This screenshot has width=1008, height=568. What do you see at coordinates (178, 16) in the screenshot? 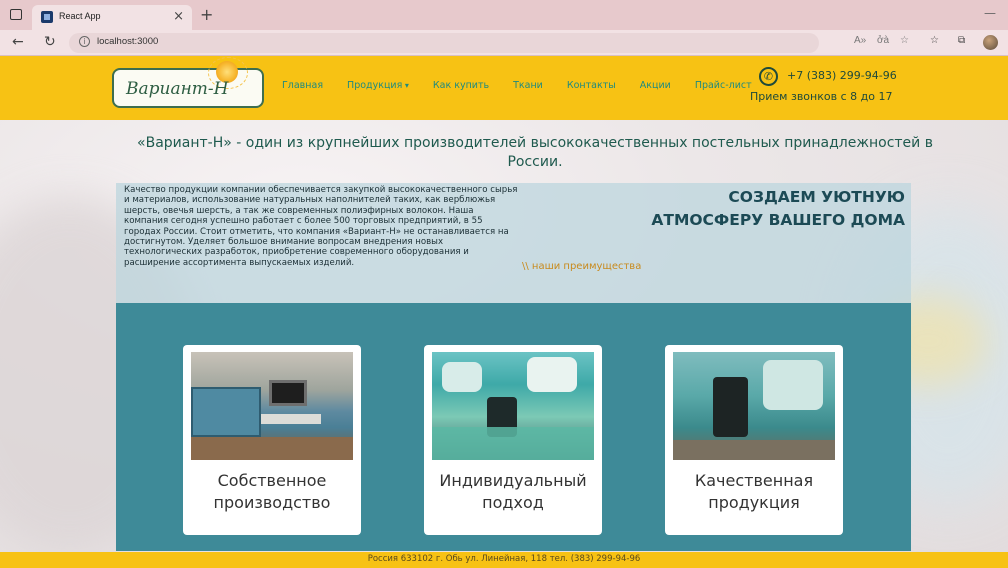
I see `tab-close-icon: ×` at bounding box center [178, 16].